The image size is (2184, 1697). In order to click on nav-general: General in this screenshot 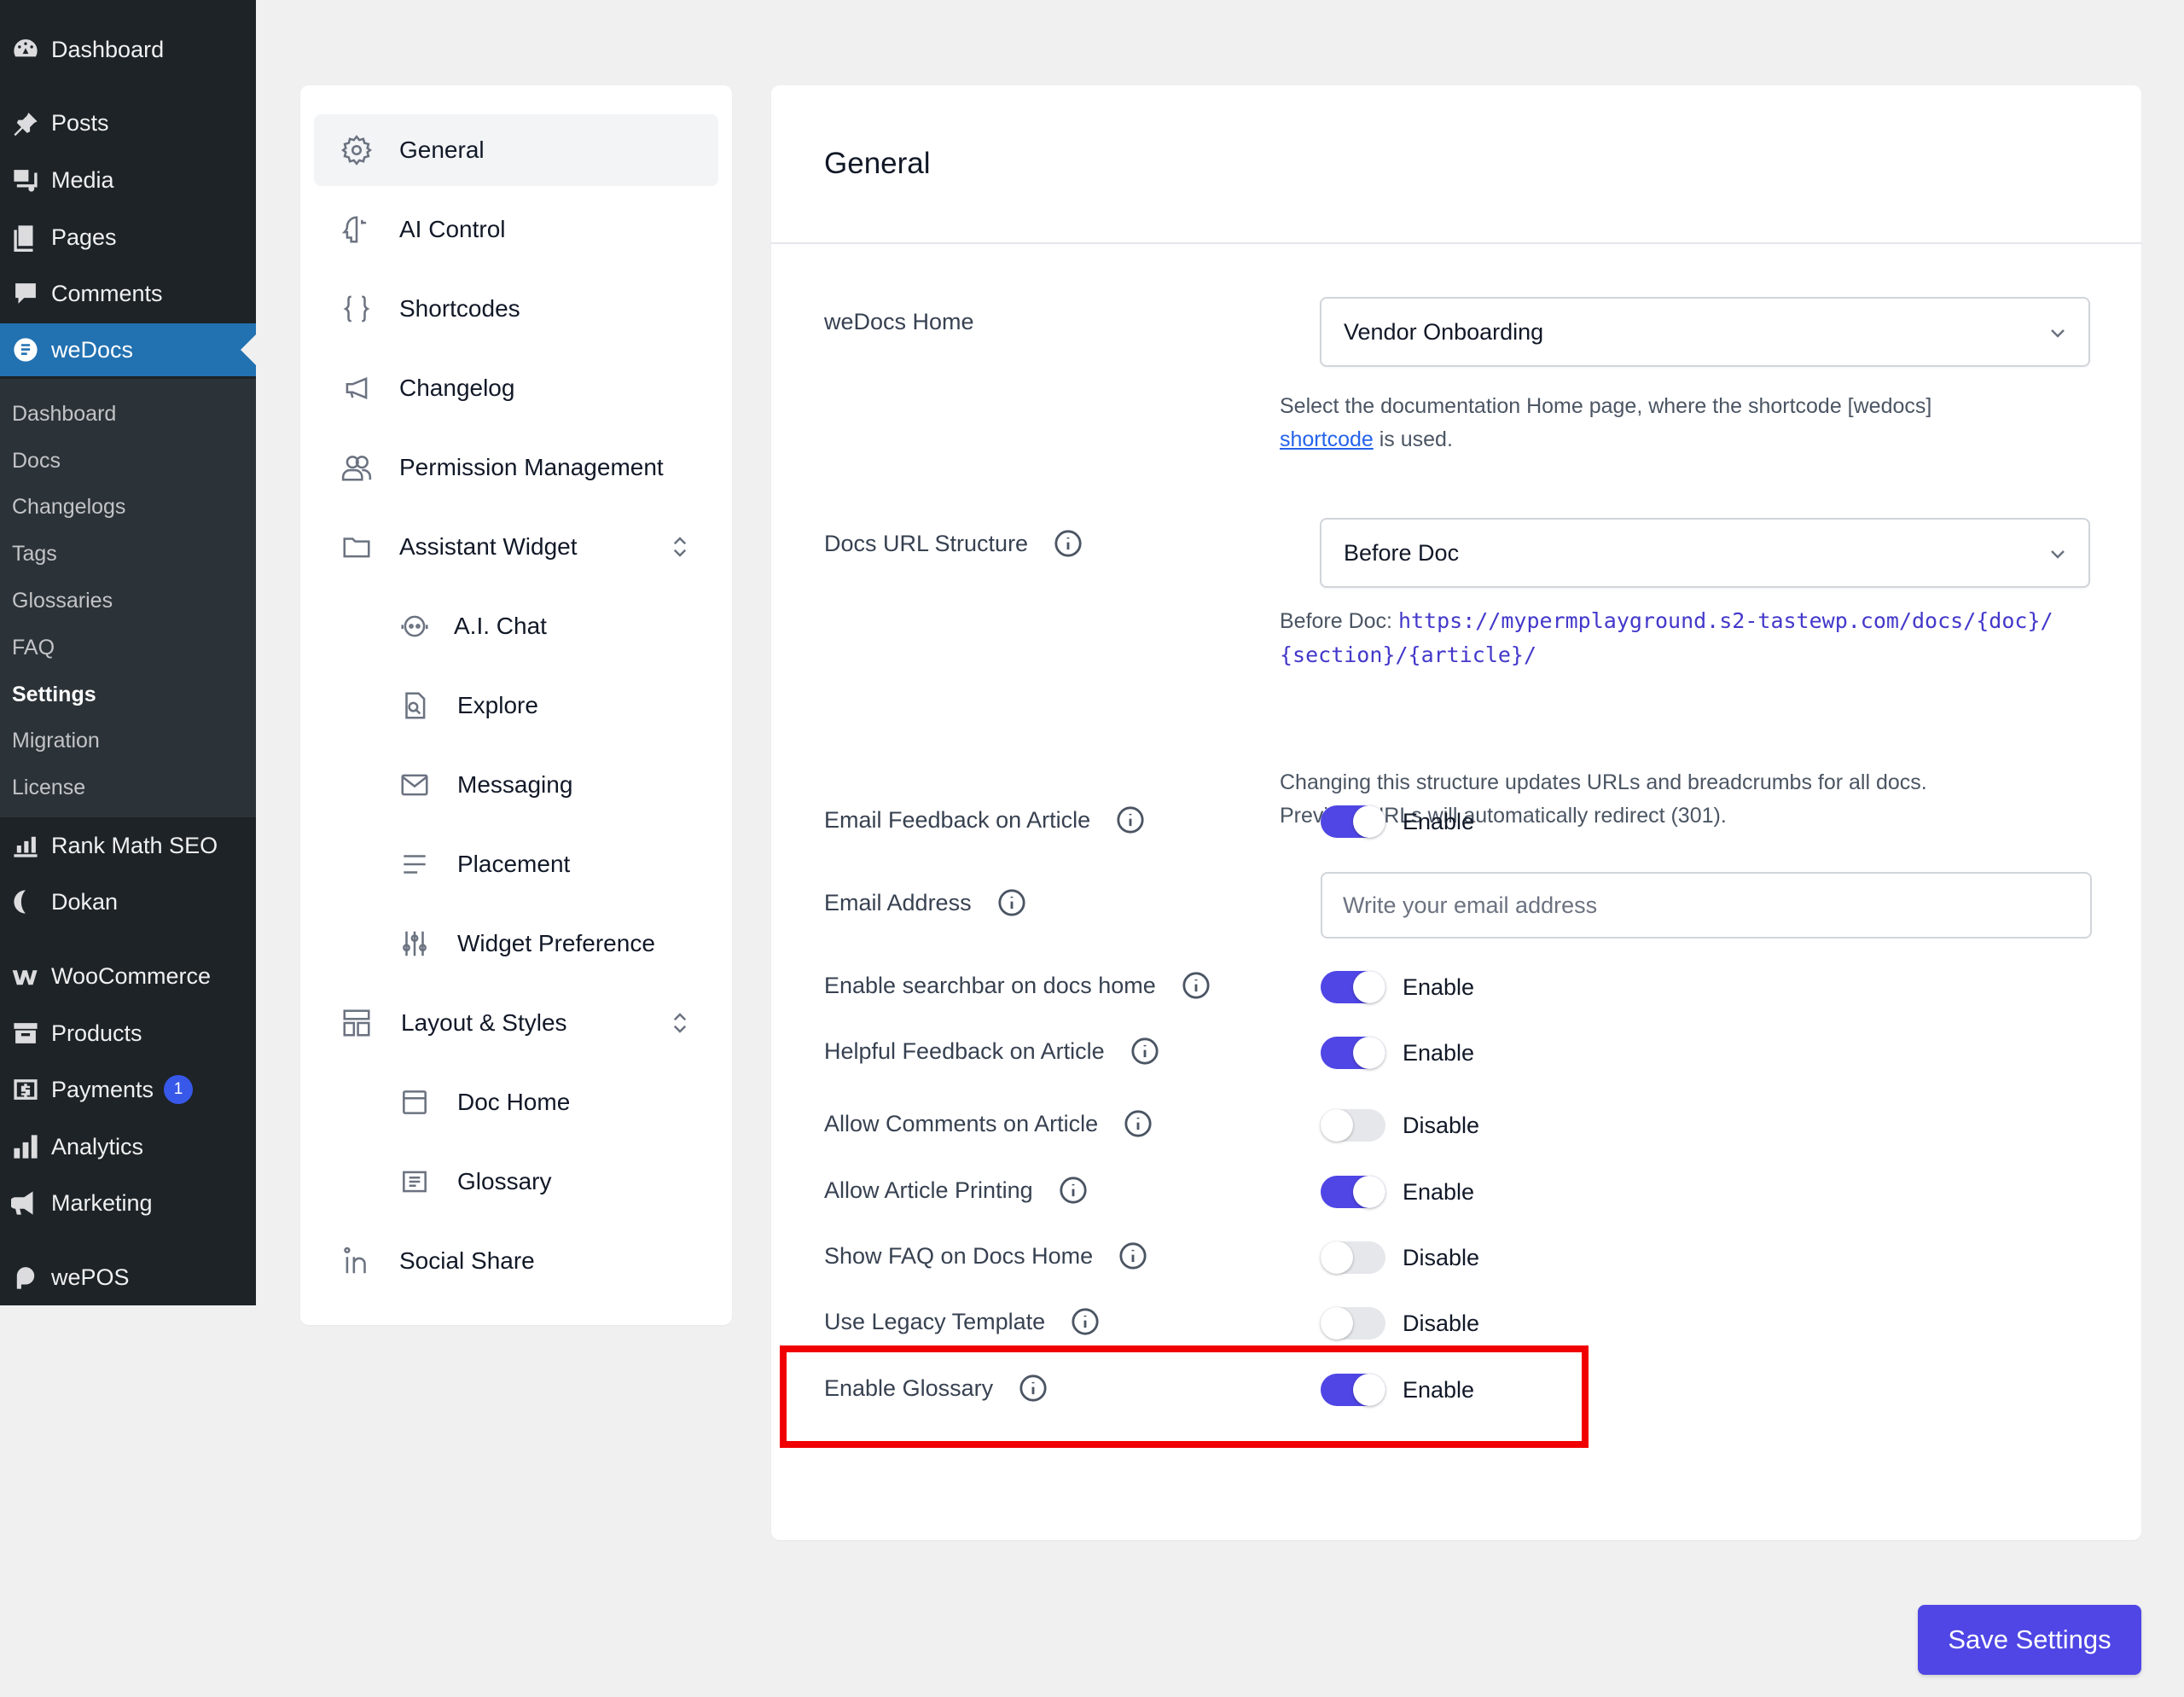, I will do `click(516, 150)`.